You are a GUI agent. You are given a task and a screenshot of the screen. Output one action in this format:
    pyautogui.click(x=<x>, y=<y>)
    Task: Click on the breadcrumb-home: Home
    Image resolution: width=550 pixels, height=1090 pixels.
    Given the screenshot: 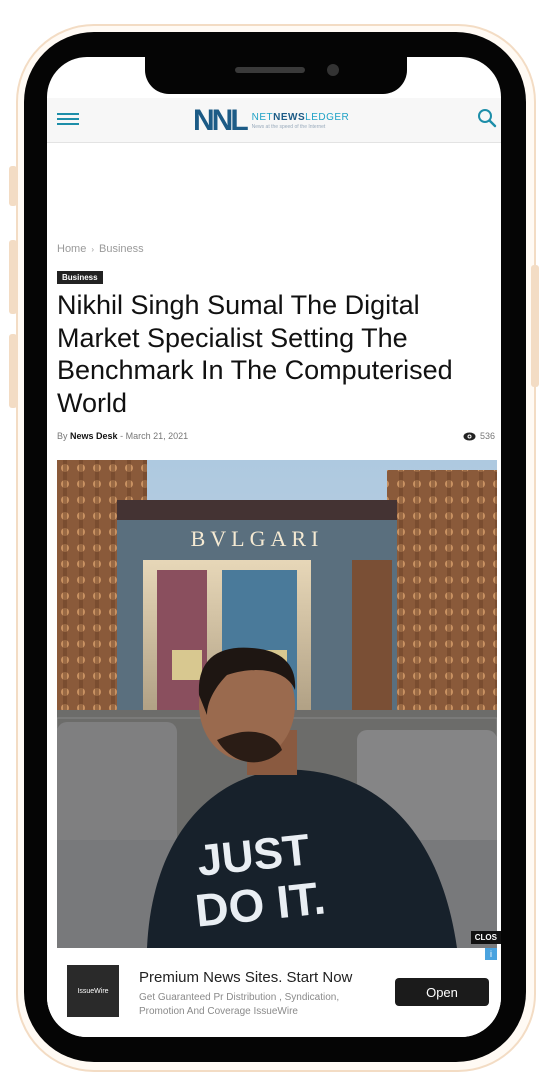 What is the action you would take?
    pyautogui.click(x=71, y=249)
    